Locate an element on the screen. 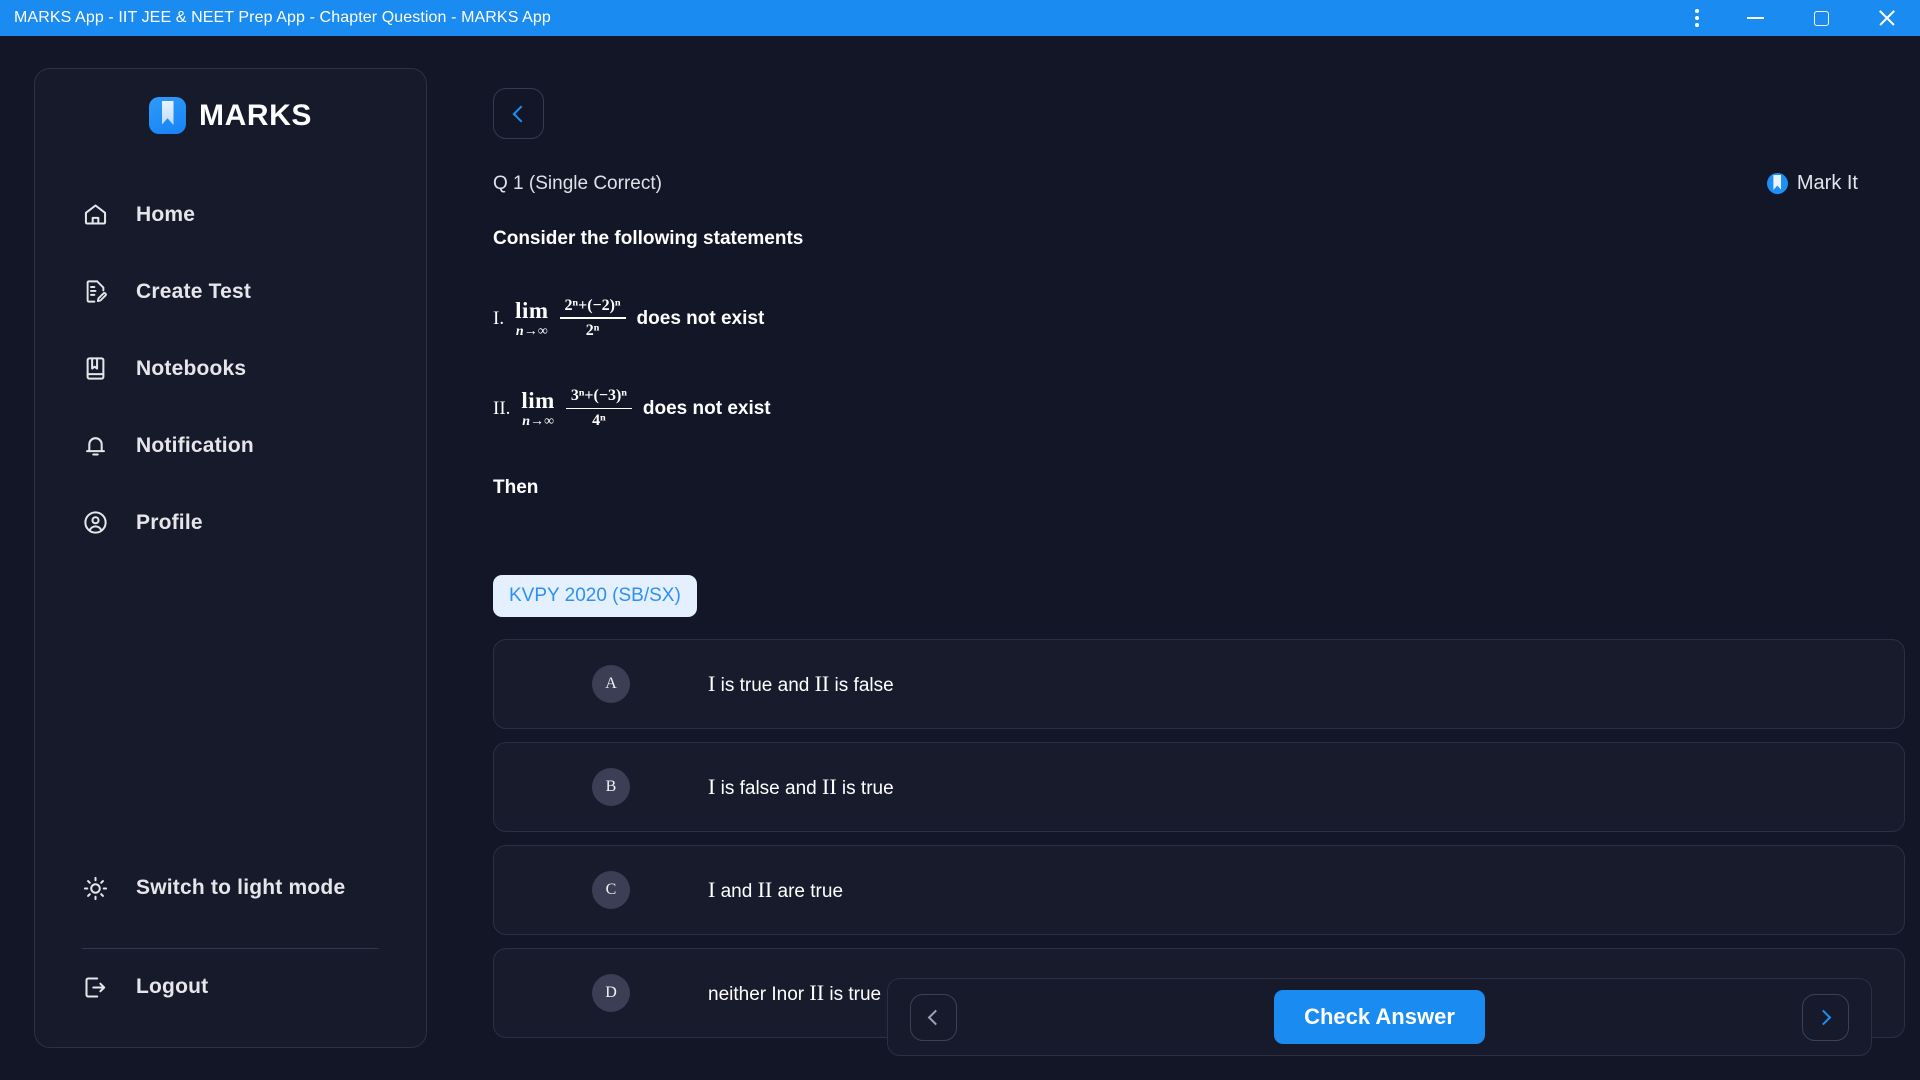  sidebar-bottom: Switch to light mode Logout is located at coordinates (230, 937).